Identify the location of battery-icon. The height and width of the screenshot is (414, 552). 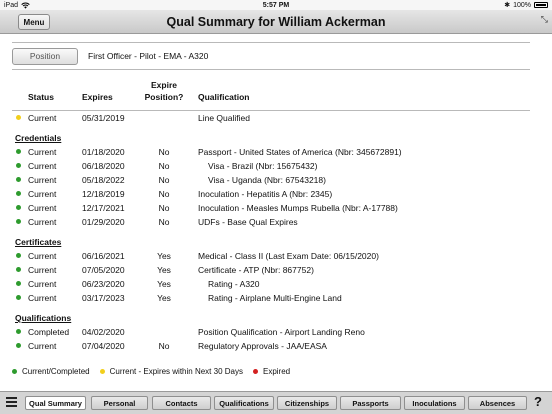
(540, 5).